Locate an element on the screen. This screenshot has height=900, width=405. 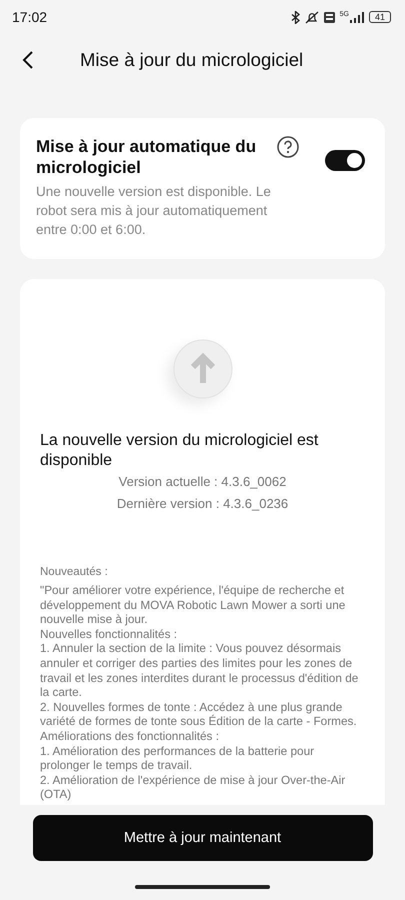
battery-level: 41 is located at coordinates (379, 17).